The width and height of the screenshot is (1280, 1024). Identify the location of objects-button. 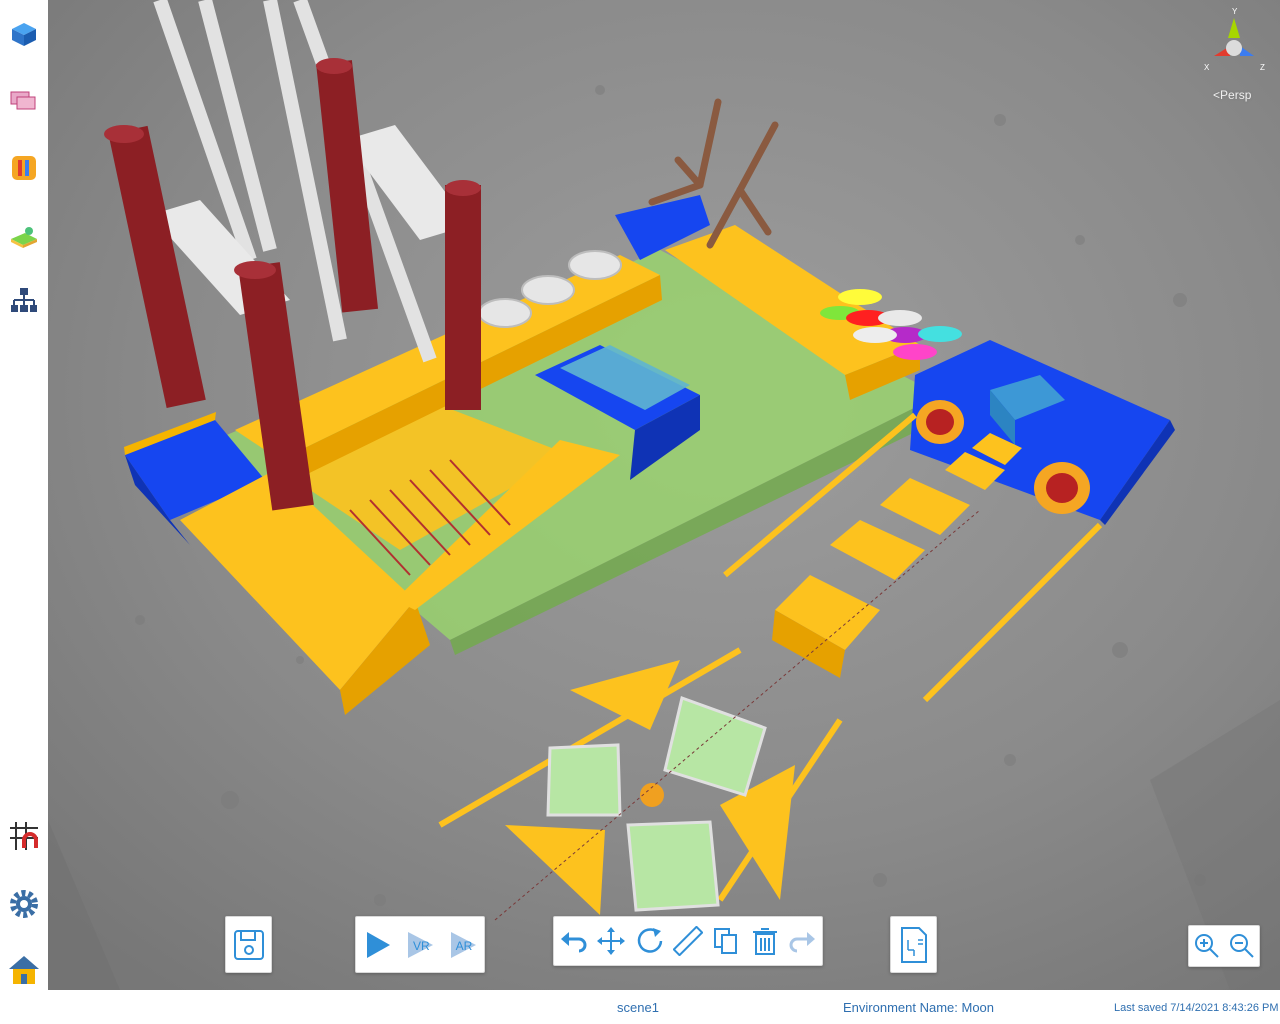
(24, 34).